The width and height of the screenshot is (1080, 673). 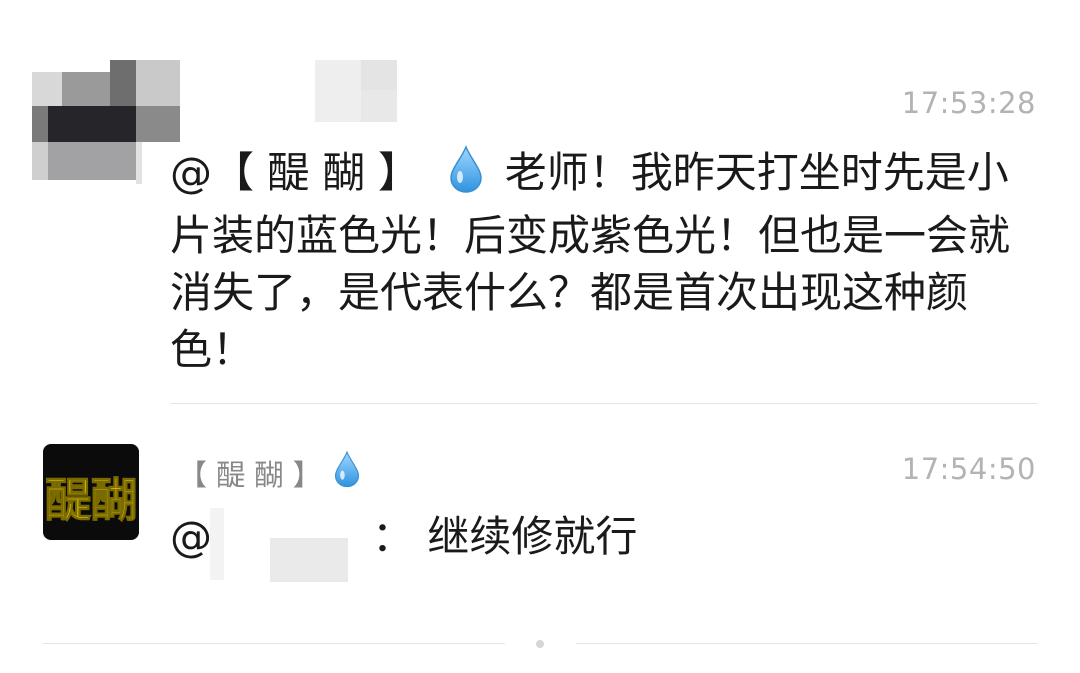 What do you see at coordinates (250, 474) in the screenshot?
I see `sender-name-text: 【 醍 醐 】` at bounding box center [250, 474].